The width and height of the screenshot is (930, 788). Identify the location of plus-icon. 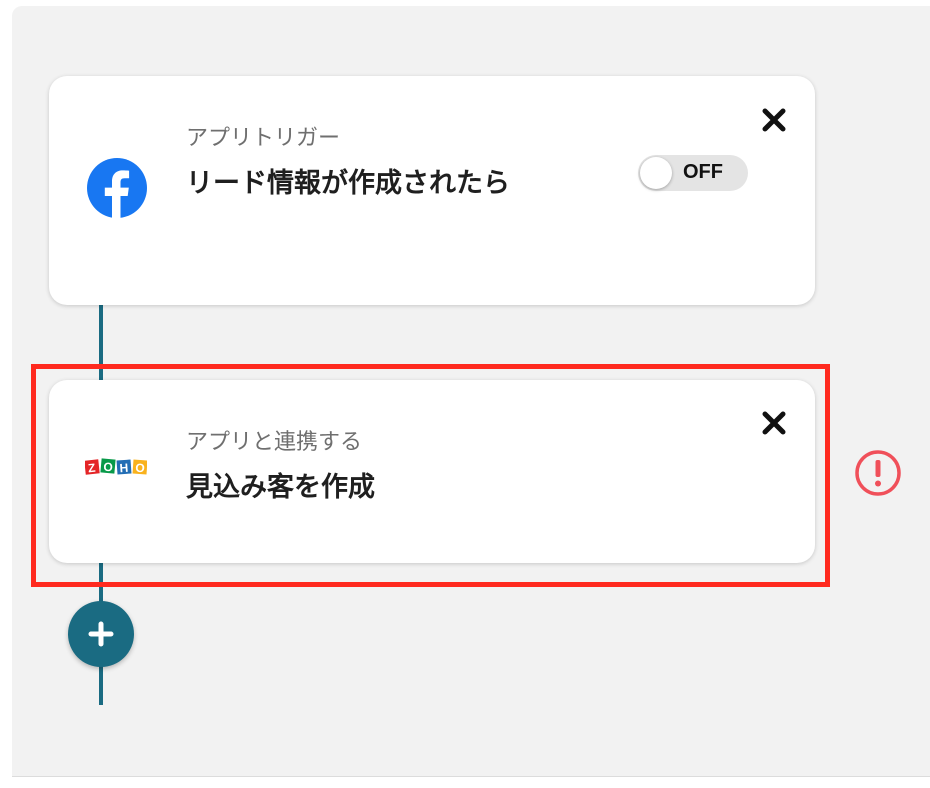
(101, 634).